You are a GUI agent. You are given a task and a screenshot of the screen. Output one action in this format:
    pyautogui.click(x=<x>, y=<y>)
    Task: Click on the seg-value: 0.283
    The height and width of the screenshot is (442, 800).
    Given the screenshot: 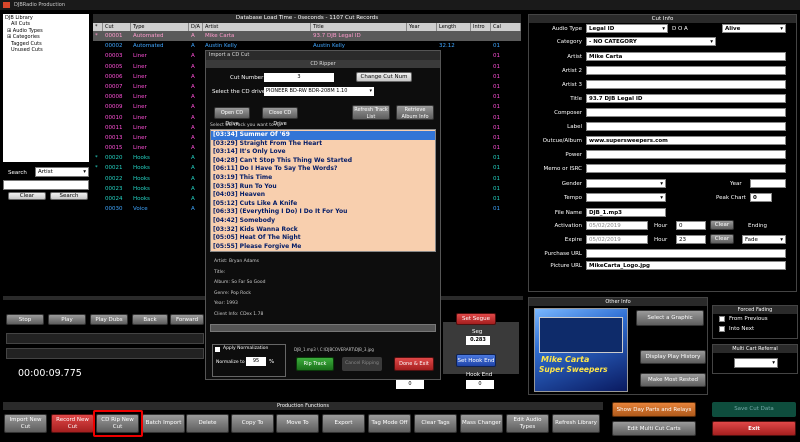 What is the action you would take?
    pyautogui.click(x=478, y=340)
    